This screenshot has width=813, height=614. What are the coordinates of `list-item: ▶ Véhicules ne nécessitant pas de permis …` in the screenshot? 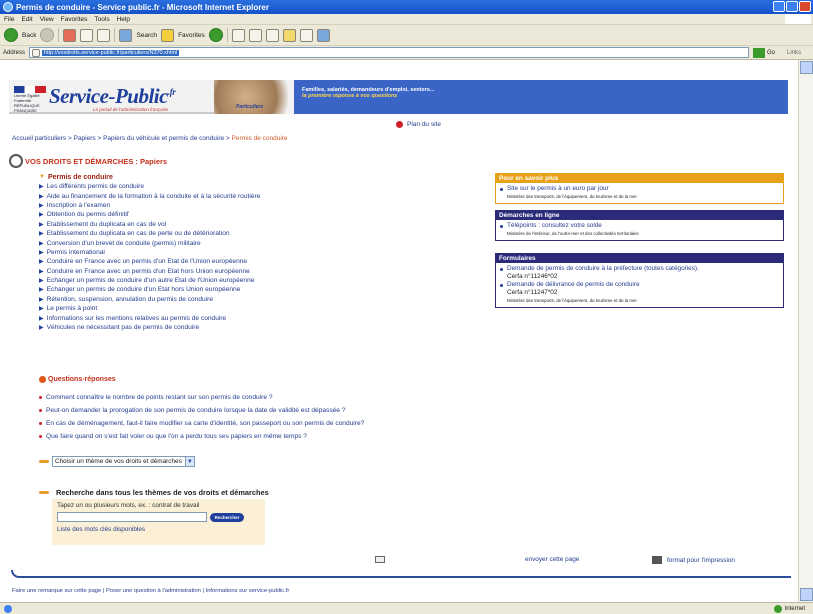 It's located at (274, 327).